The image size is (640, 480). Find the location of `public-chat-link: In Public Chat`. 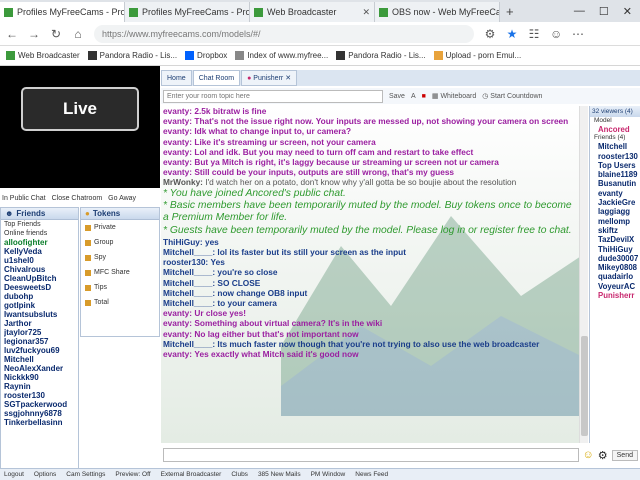

public-chat-link: In Public Chat is located at coordinates (24, 198).